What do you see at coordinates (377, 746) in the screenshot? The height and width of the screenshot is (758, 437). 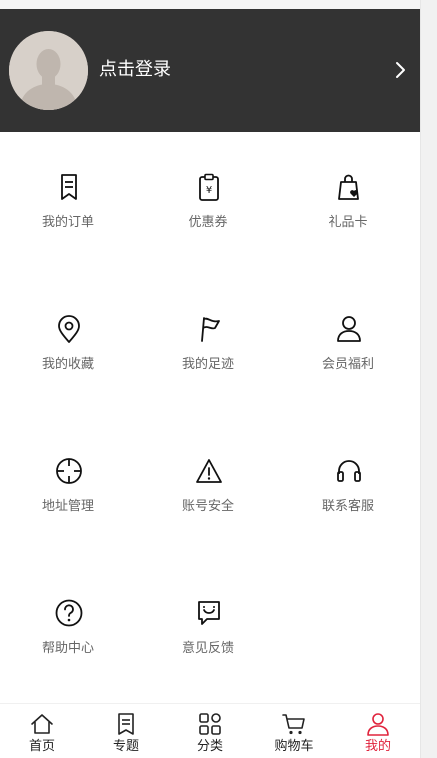 I see `tab-label: 我的` at bounding box center [377, 746].